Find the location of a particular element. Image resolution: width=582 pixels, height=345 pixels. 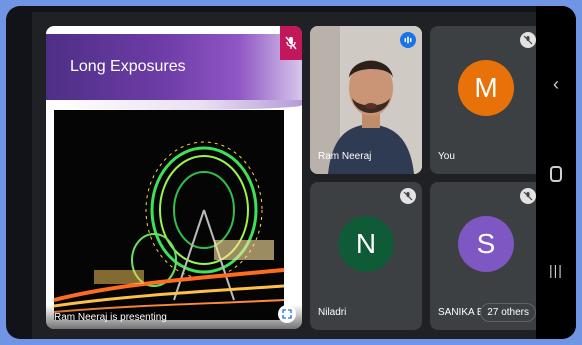

participant-name: Niladri is located at coordinates (332, 312).